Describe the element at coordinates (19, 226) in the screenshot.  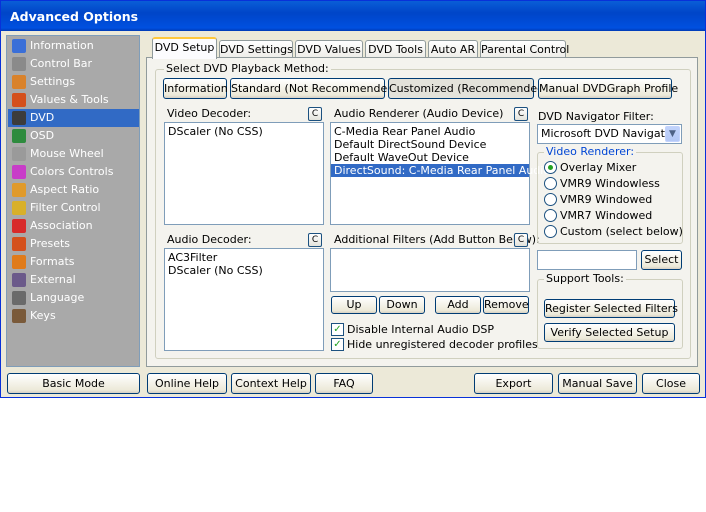
I see `association-icon` at that location.